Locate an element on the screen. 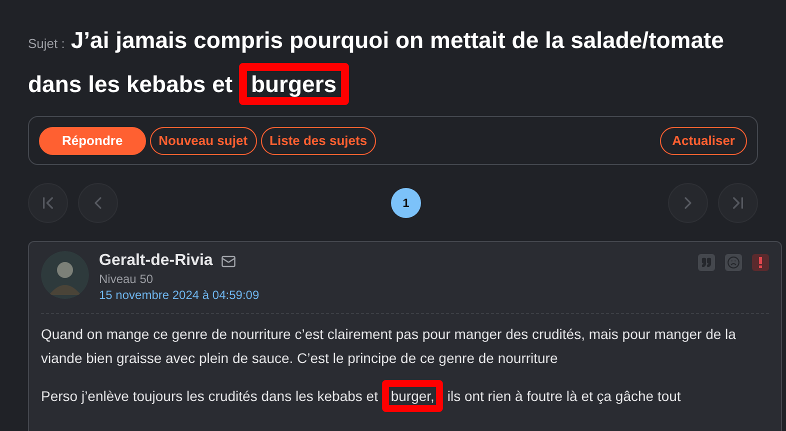 The image size is (786, 431). refresh-button: Actualiser is located at coordinates (703, 140).